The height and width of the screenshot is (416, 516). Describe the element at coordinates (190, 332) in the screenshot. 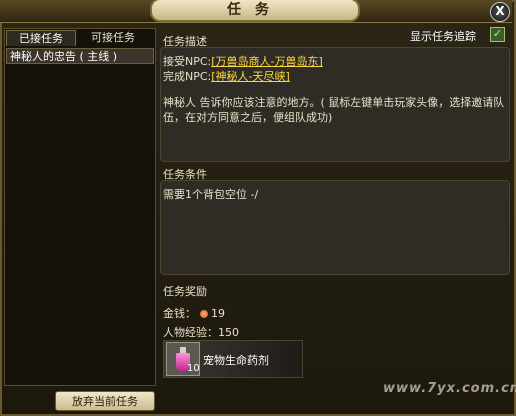

I see `exp-label: 人物经验：` at that location.